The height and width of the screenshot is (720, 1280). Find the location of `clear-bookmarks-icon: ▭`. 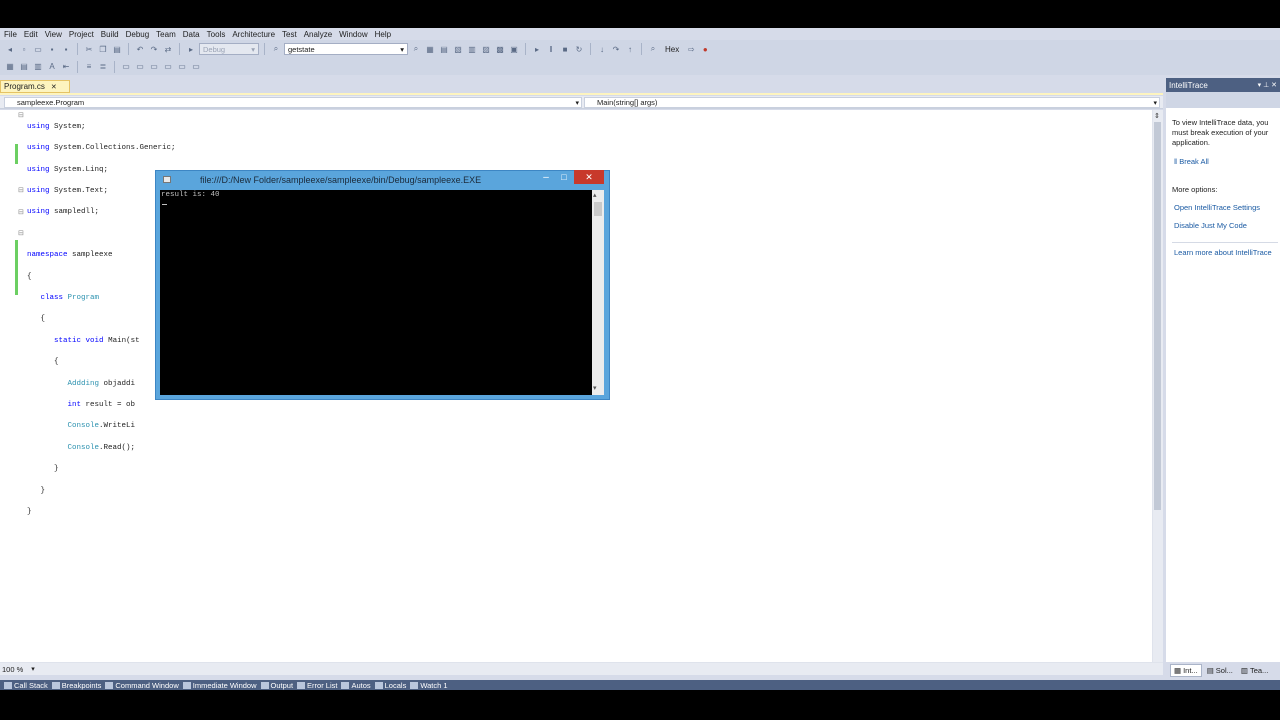

clear-bookmarks-icon: ▭ is located at coordinates (168, 66).